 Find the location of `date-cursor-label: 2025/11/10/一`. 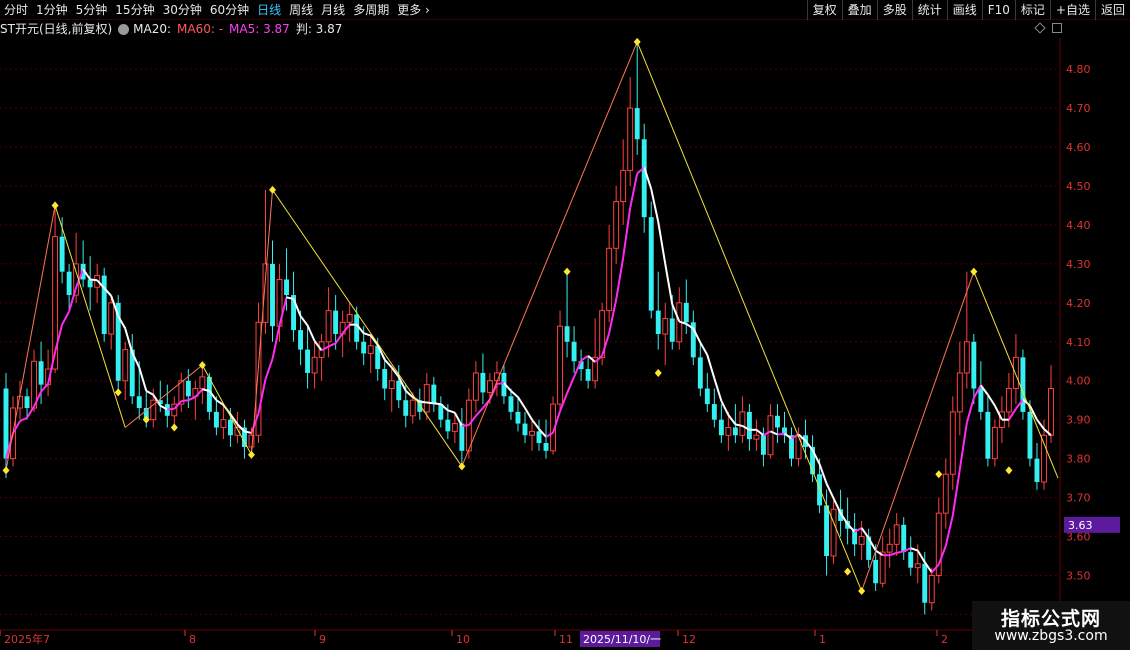

date-cursor-label: 2025/11/10/一 is located at coordinates (622, 639).